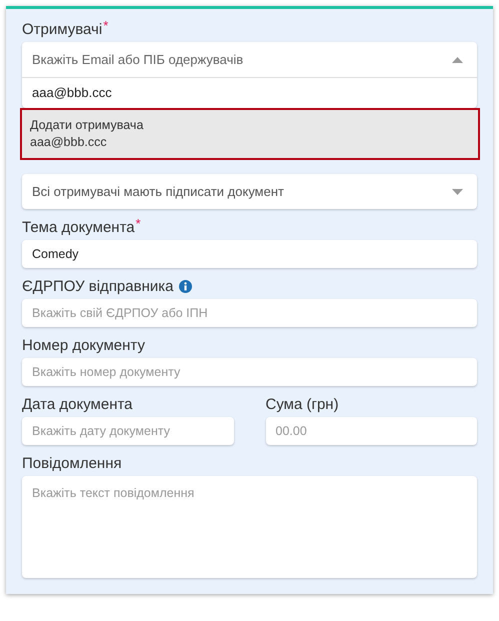 This screenshot has height=621, width=499. I want to click on input-field: Вкажіть номер документу, so click(249, 372).